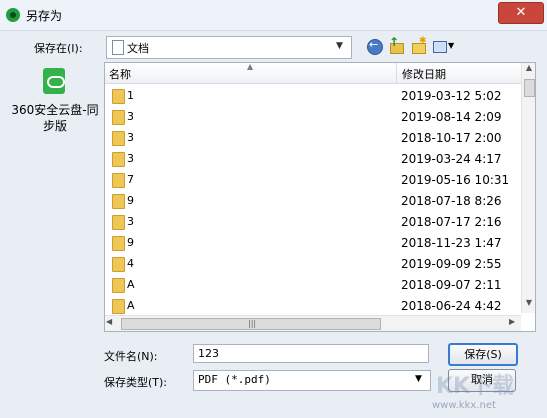 The height and width of the screenshot is (418, 547). What do you see at coordinates (423, 41) in the screenshot?
I see `sparkle-icon: ✱` at bounding box center [423, 41].